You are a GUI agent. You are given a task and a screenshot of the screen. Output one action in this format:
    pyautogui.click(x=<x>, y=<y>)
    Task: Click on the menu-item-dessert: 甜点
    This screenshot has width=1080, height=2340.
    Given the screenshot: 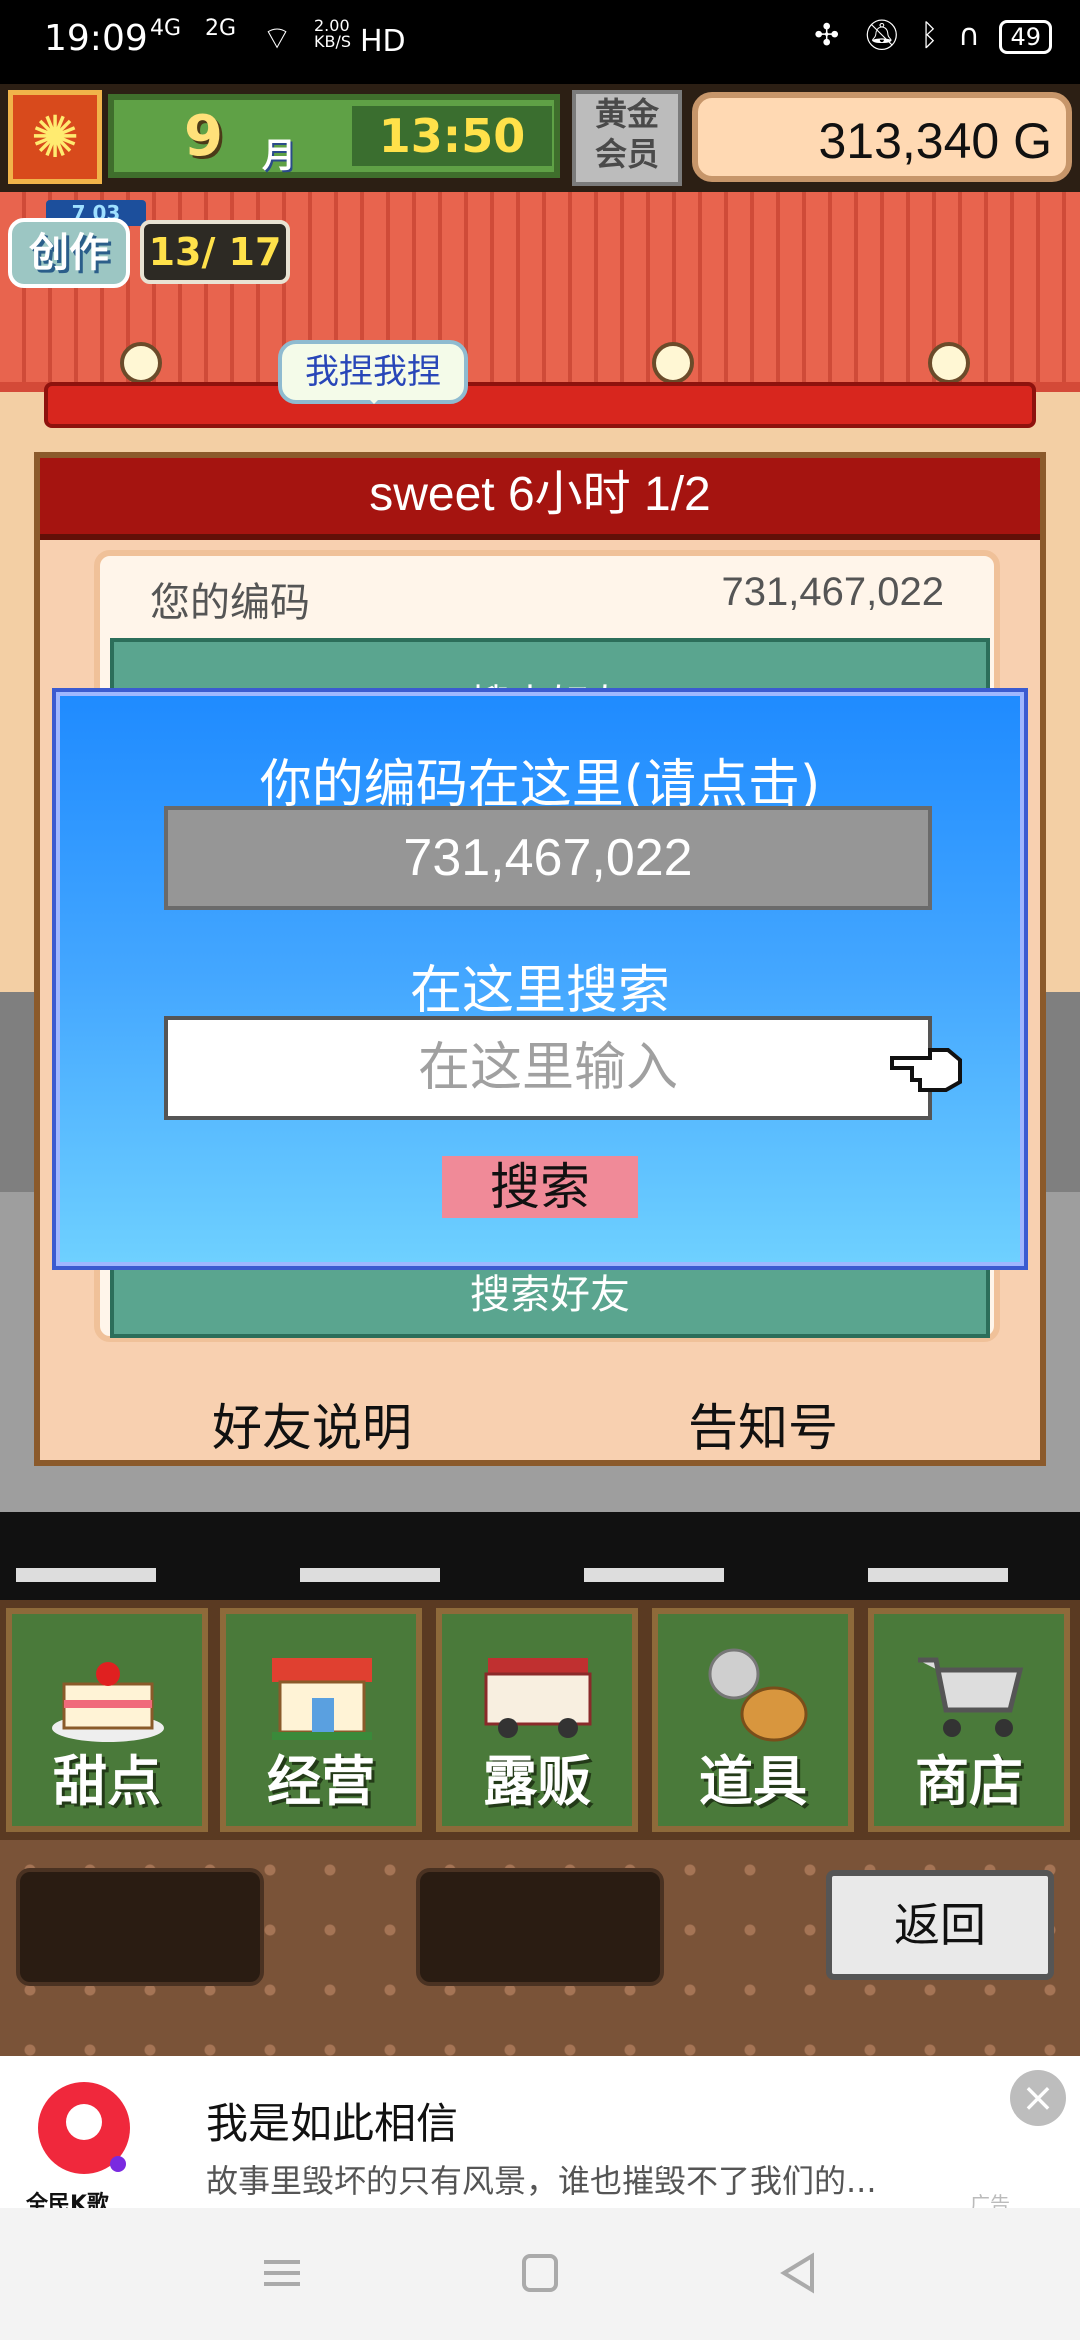 What is the action you would take?
    pyautogui.click(x=107, y=1720)
    